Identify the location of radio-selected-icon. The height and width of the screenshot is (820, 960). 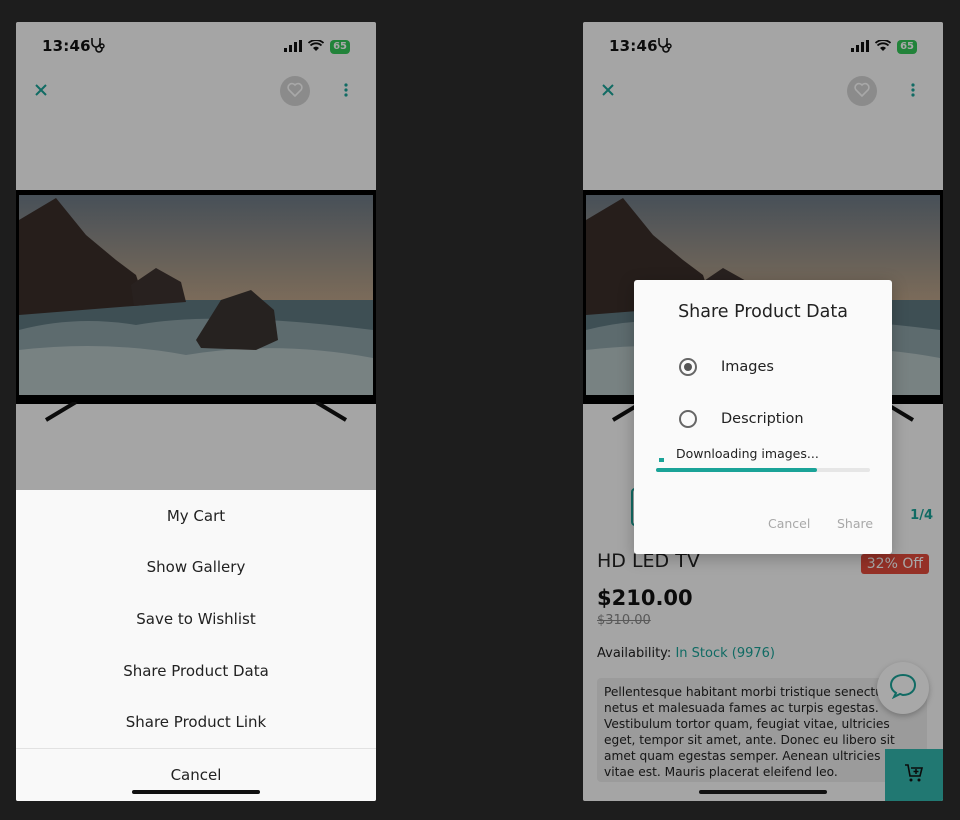
(688, 367).